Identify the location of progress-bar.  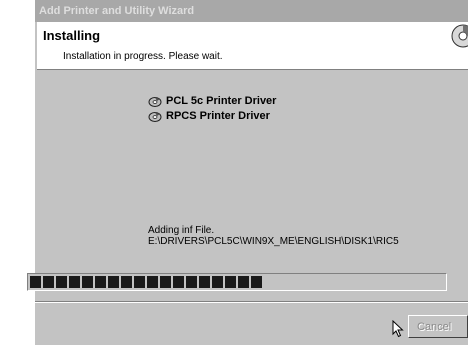
(237, 282).